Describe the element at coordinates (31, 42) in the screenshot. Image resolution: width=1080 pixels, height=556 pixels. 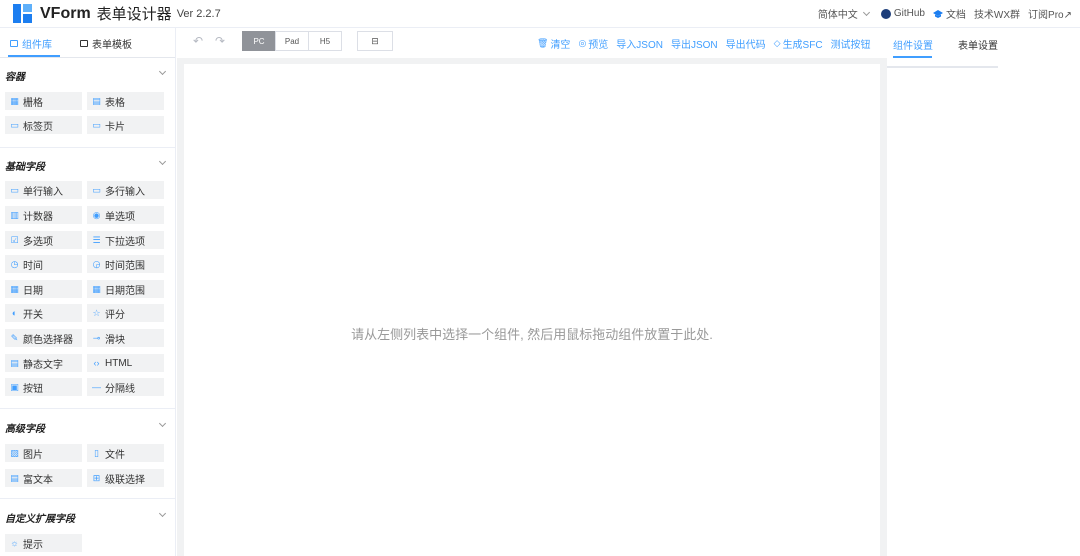
I see `tab-component-library: 组件库` at that location.